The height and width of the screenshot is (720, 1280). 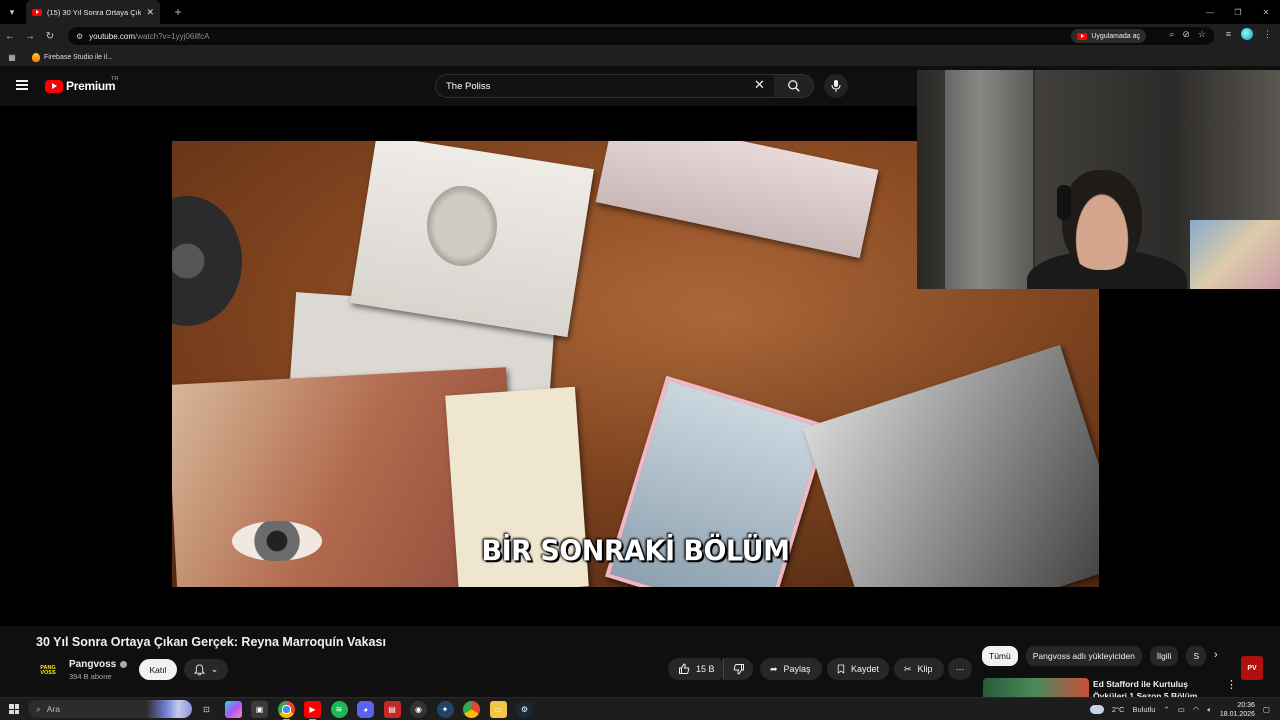 I want to click on microphone-icon, so click(x=836, y=86).